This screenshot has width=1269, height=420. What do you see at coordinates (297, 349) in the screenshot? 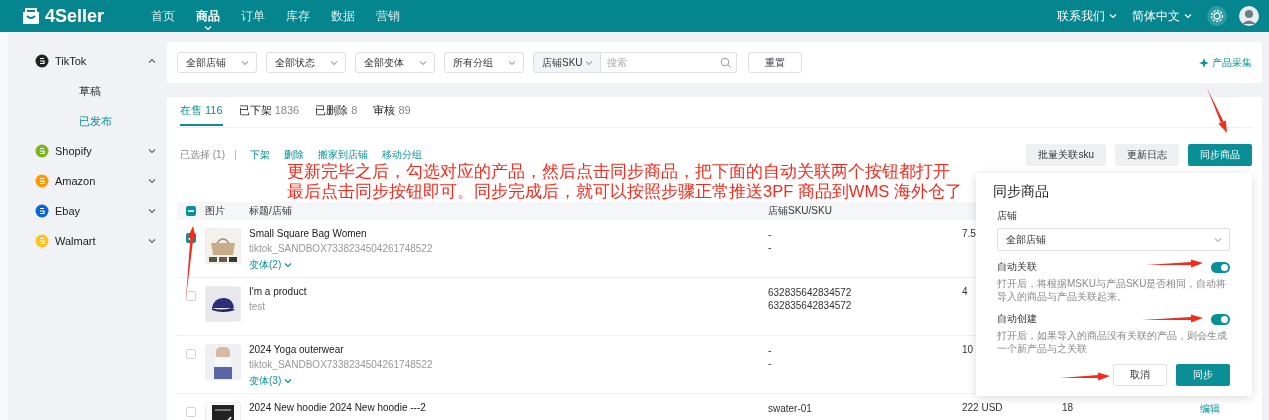
I see `product-title: 2024 Yoga outerwear` at bounding box center [297, 349].